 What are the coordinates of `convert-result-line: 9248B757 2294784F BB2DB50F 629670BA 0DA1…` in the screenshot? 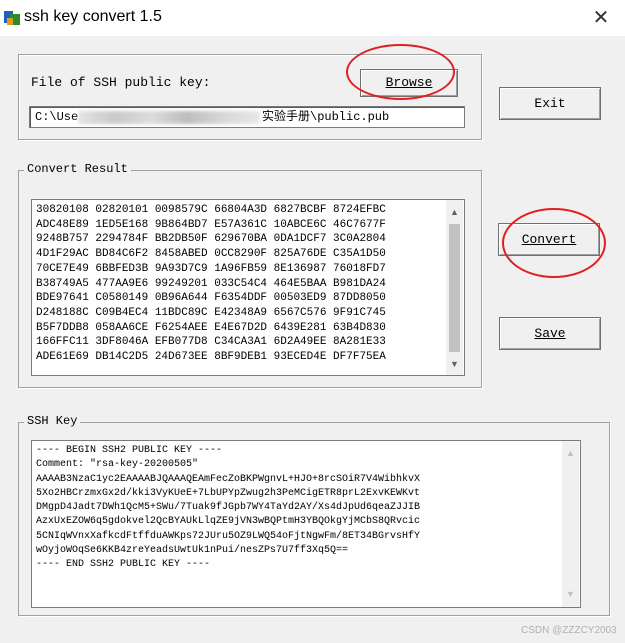 It's located at (211, 239).